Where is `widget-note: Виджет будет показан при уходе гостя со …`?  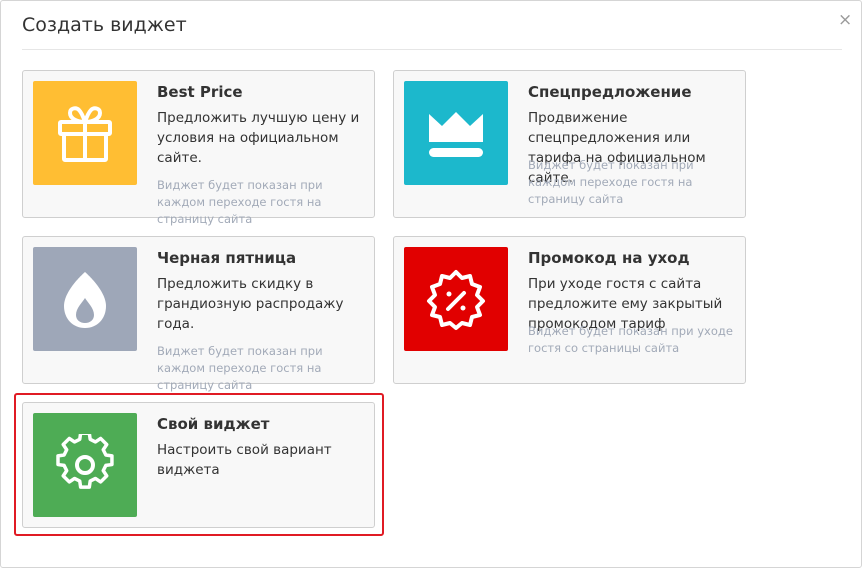
widget-note: Виджет будет показан при уходе гостя со … is located at coordinates (630, 339).